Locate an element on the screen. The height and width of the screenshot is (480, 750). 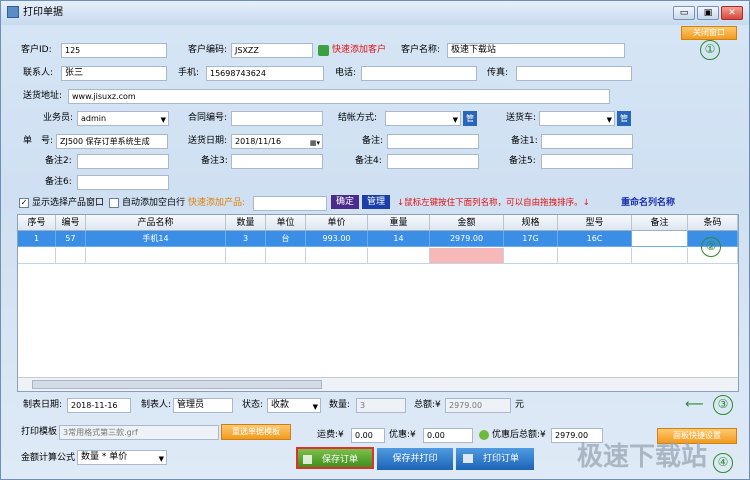
calendar-icon: ▦▾ is located at coordinates (314, 143).